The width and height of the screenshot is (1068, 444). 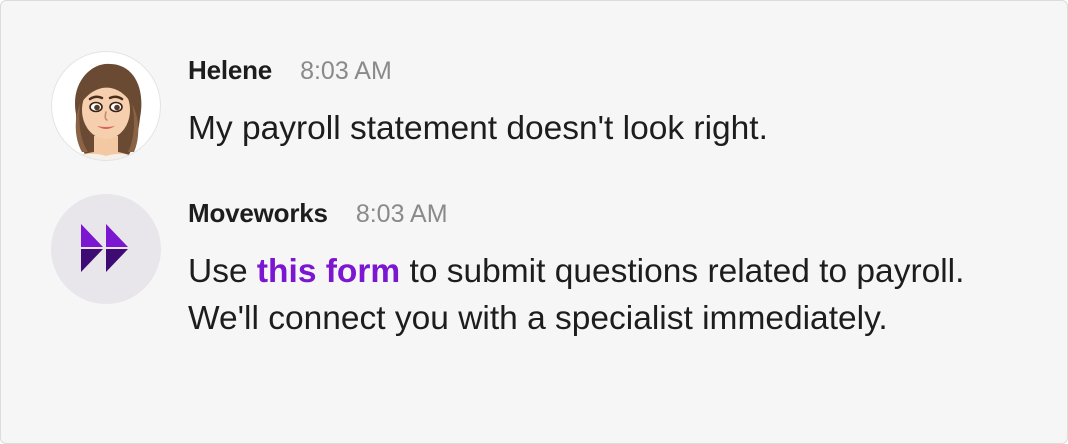 What do you see at coordinates (290, 70) in the screenshot?
I see `message-header: Helene 8:03 AM` at bounding box center [290, 70].